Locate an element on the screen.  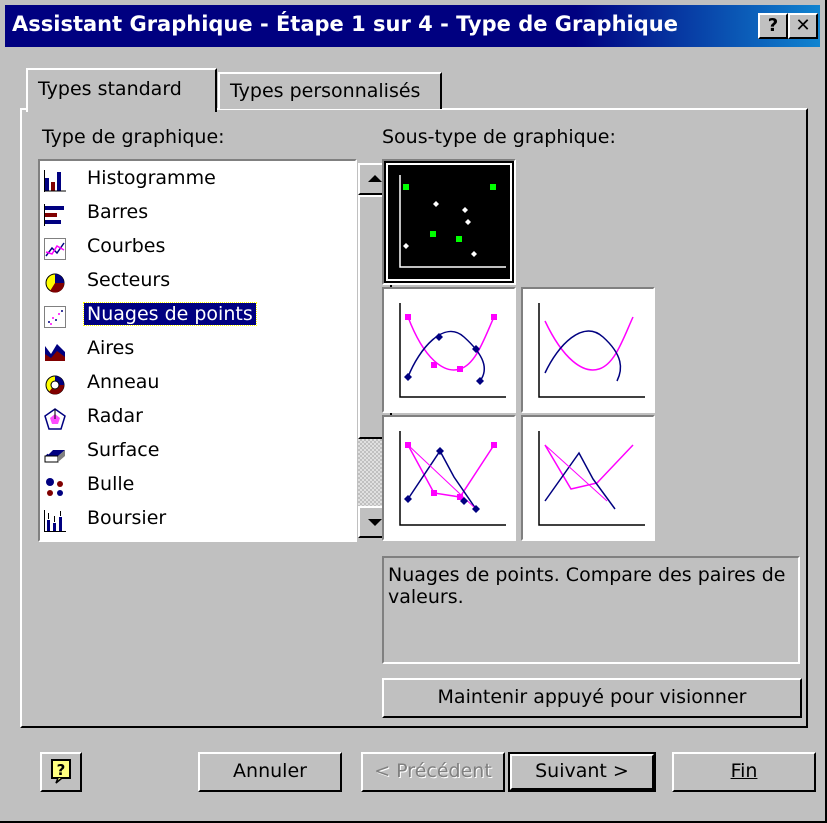
tab-label: Types personnalisés is located at coordinates (325, 91).